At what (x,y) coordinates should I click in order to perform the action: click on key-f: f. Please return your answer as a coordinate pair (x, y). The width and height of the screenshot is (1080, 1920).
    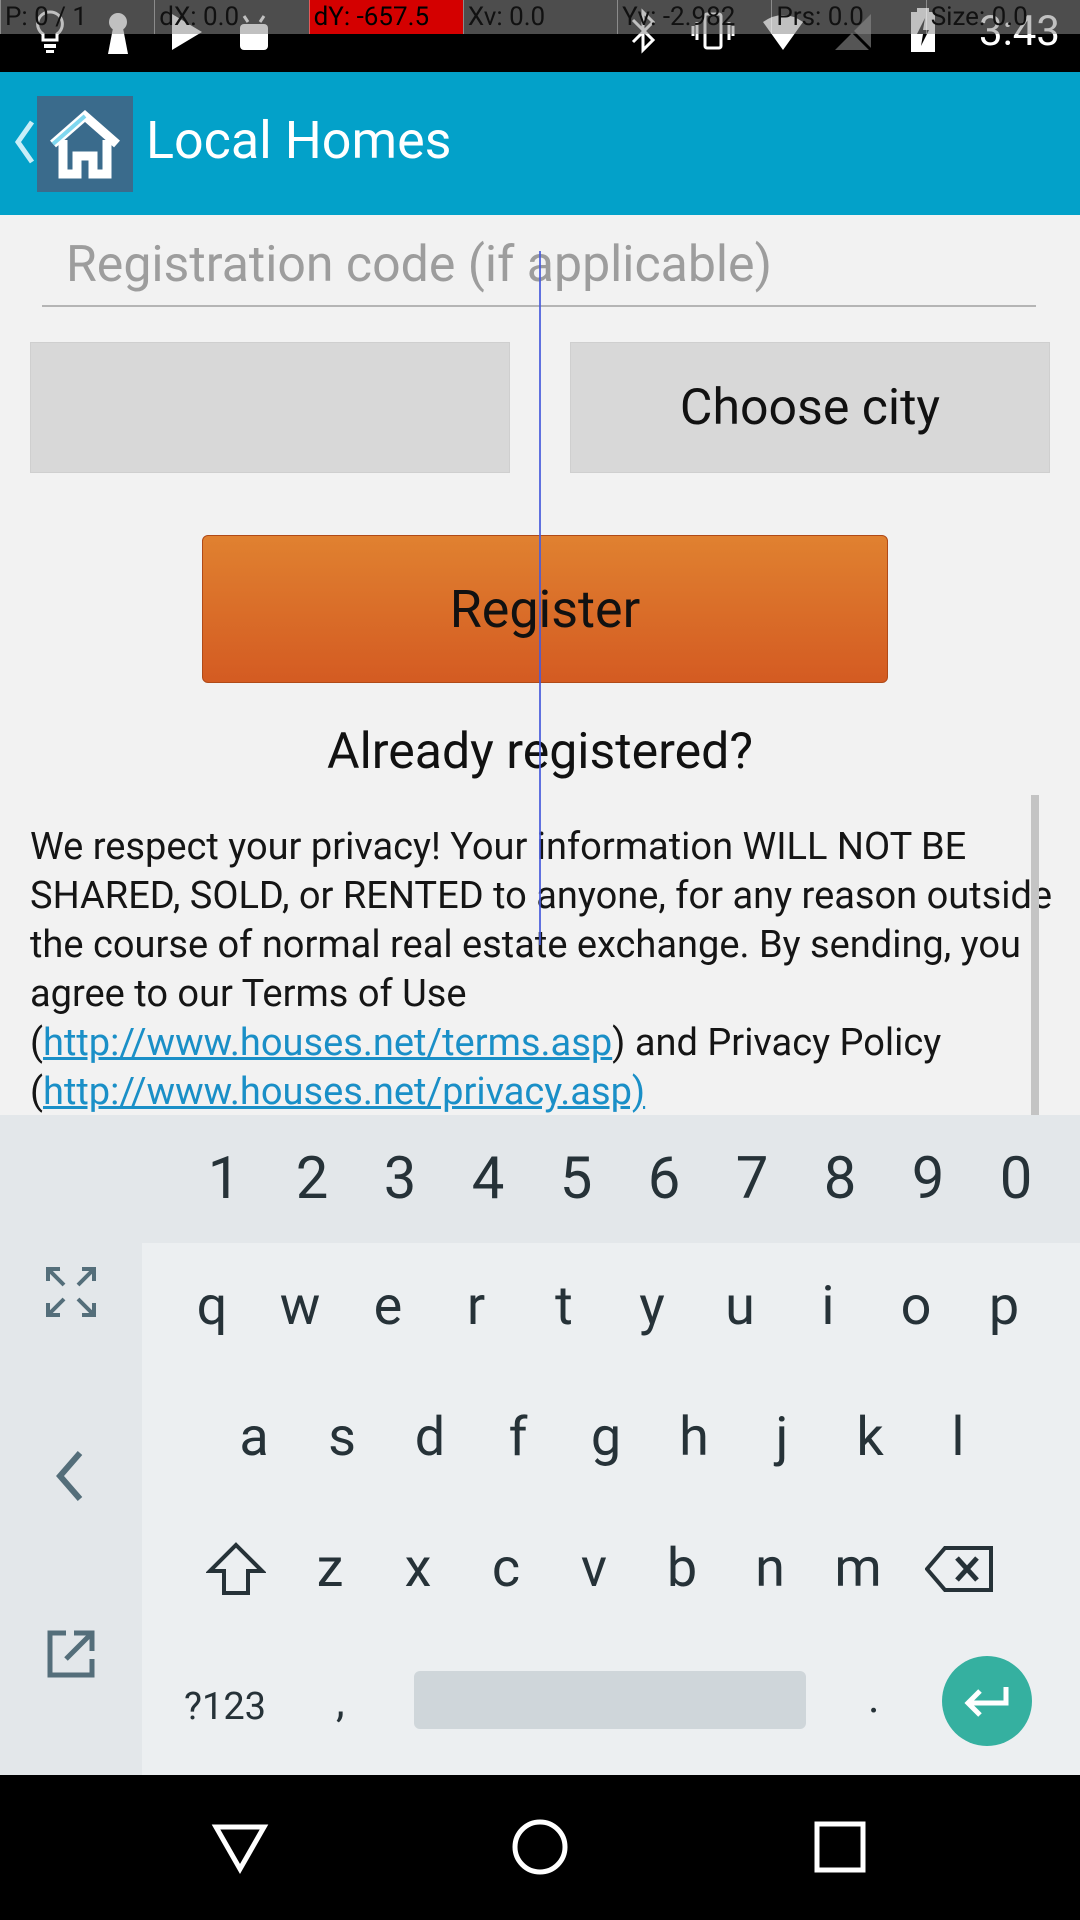
    Looking at the image, I should click on (518, 1437).